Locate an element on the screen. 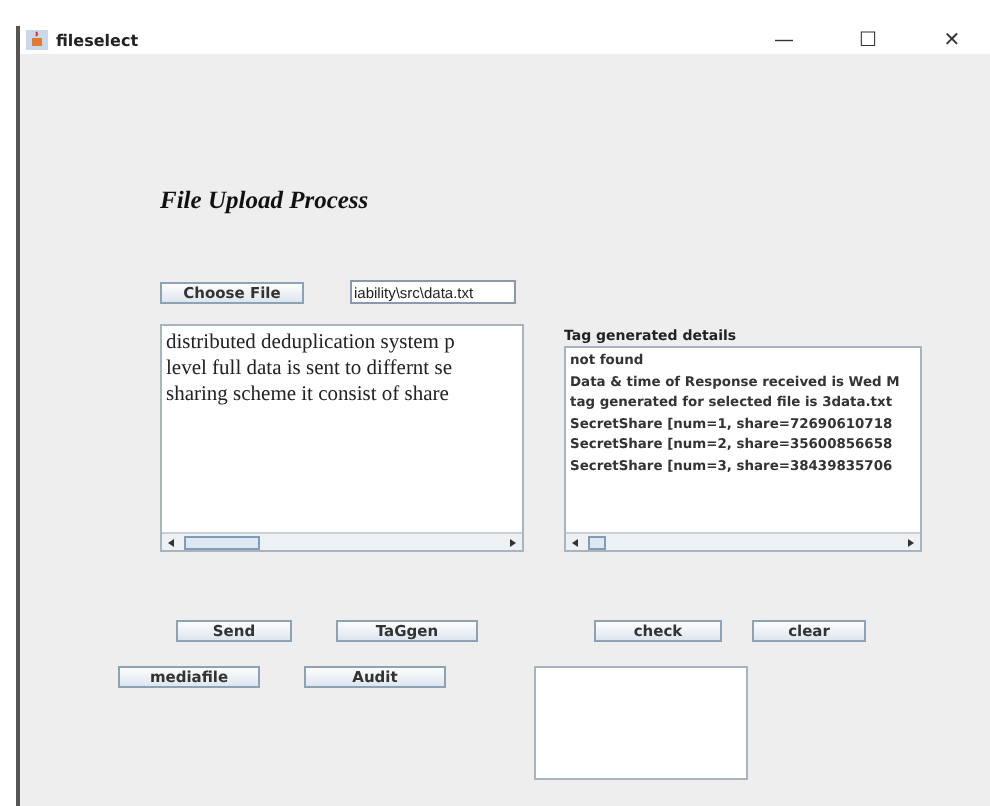 The image size is (990, 806). maximize-button: ☐ is located at coordinates (868, 40).